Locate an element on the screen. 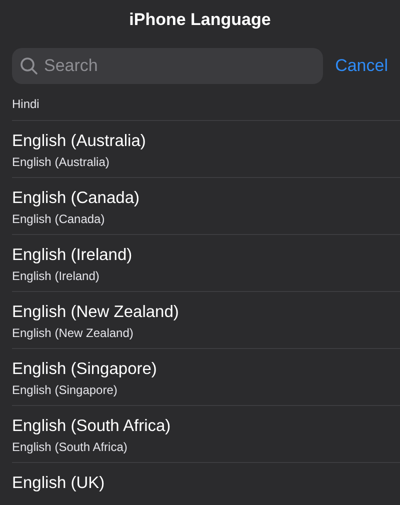  search-field: Search is located at coordinates (168, 66).